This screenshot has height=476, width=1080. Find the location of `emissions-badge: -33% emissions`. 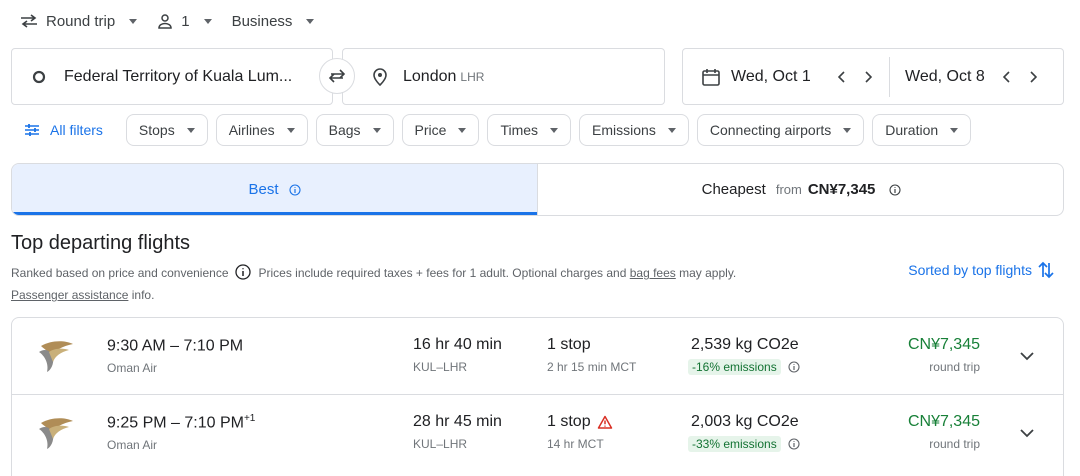

emissions-badge: -33% emissions is located at coordinates (734, 444).